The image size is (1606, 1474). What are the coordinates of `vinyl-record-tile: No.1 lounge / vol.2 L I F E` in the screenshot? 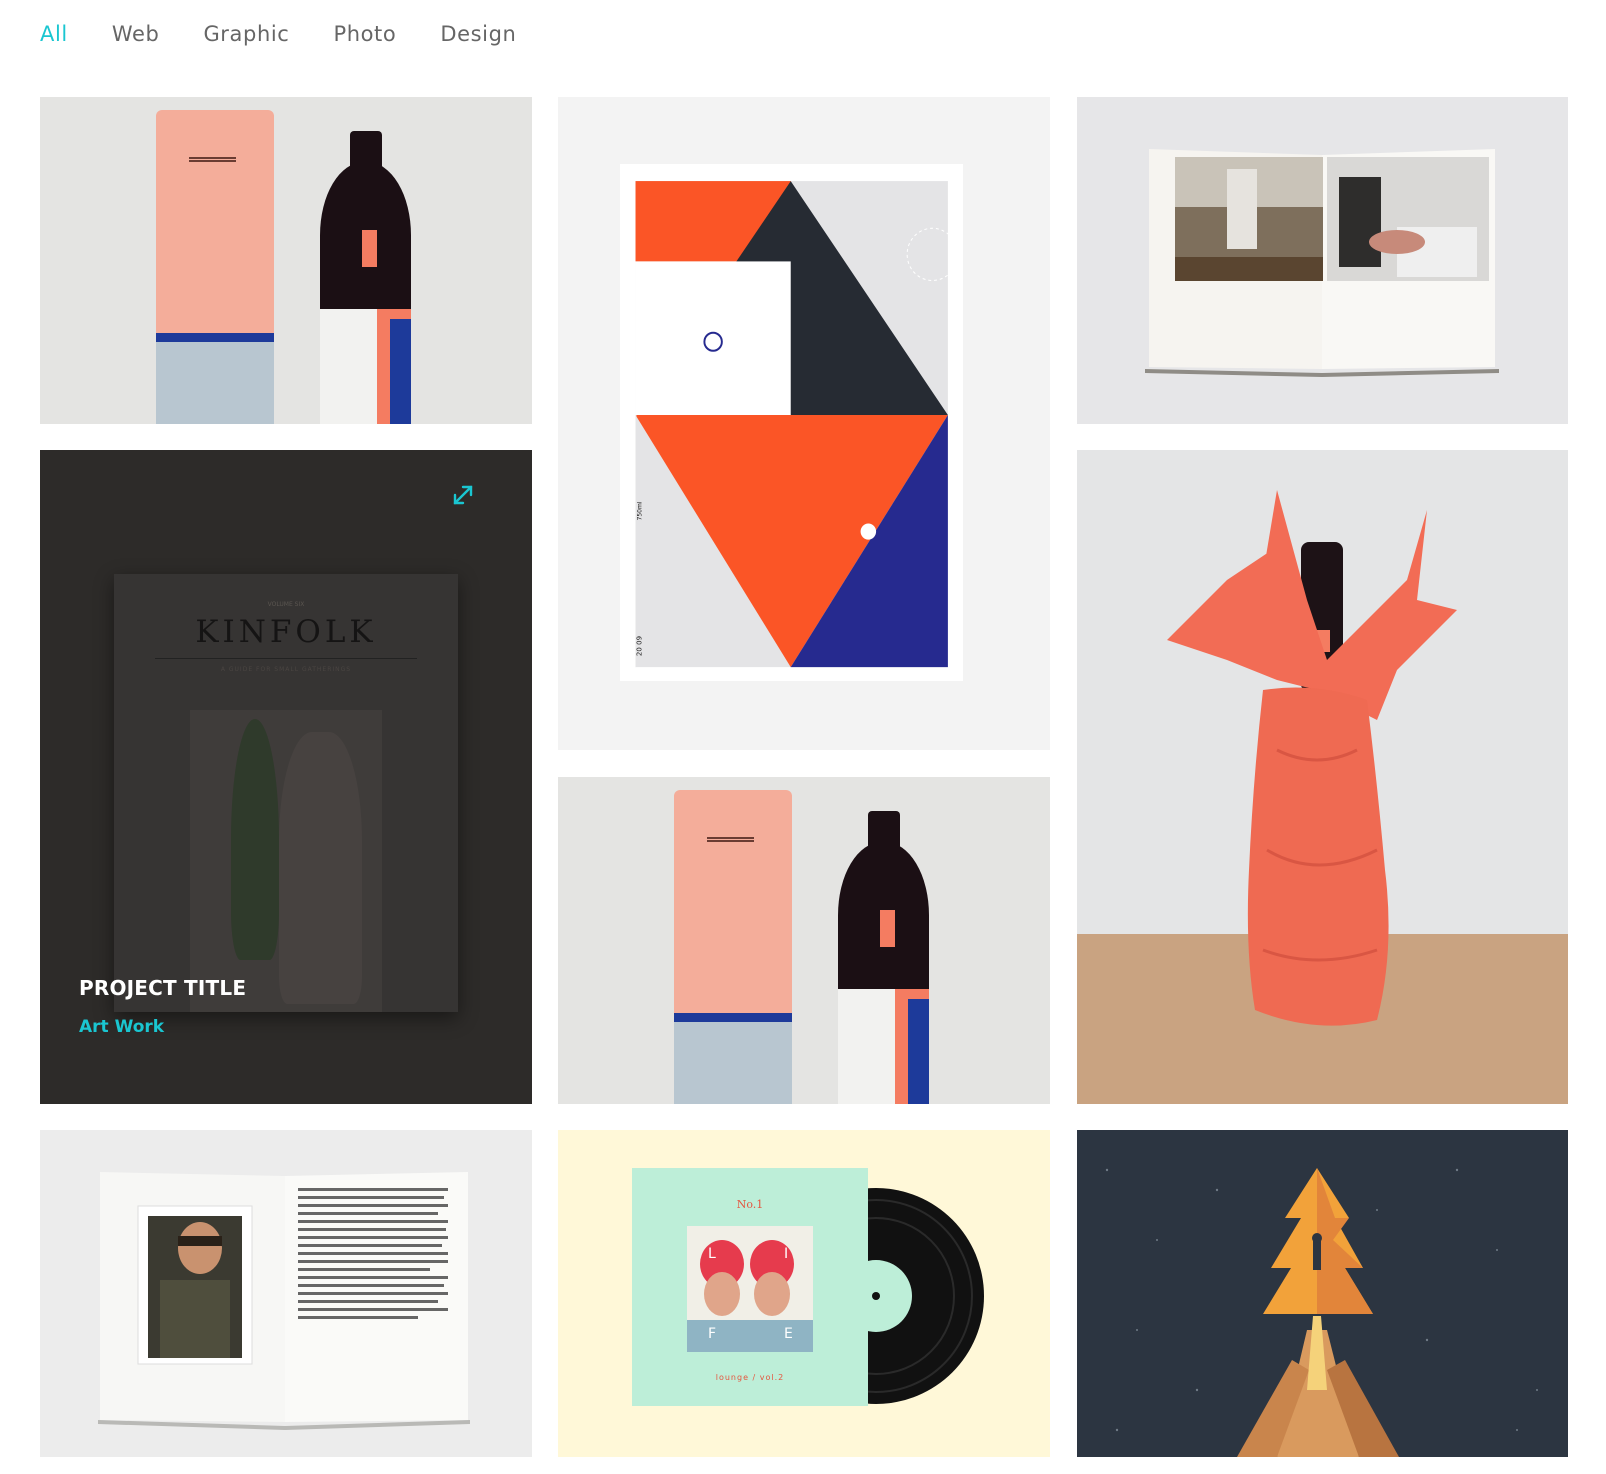 It's located at (804, 1293).